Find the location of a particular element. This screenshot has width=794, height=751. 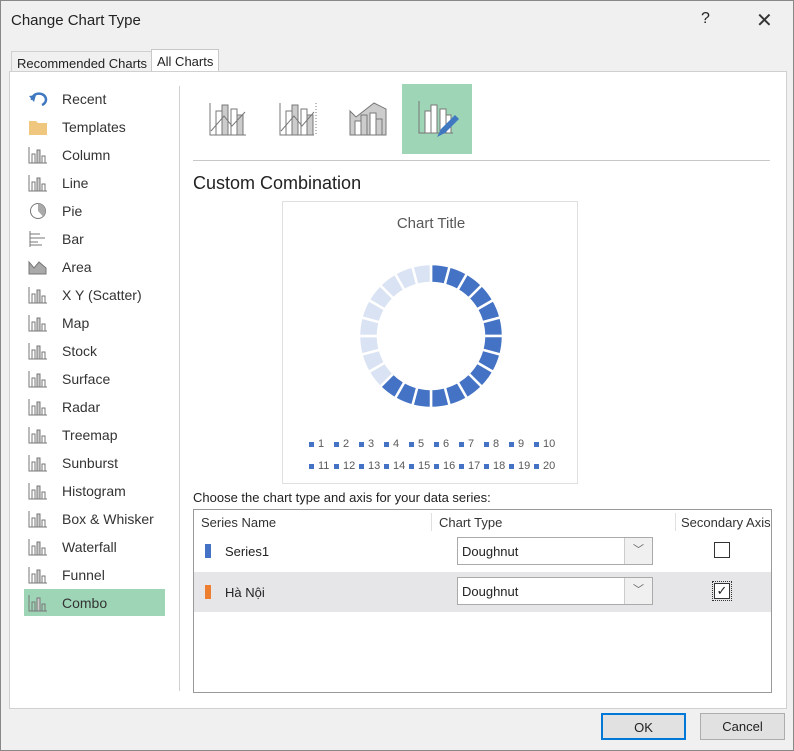

legend-entry: 1 is located at coordinates (316, 444).